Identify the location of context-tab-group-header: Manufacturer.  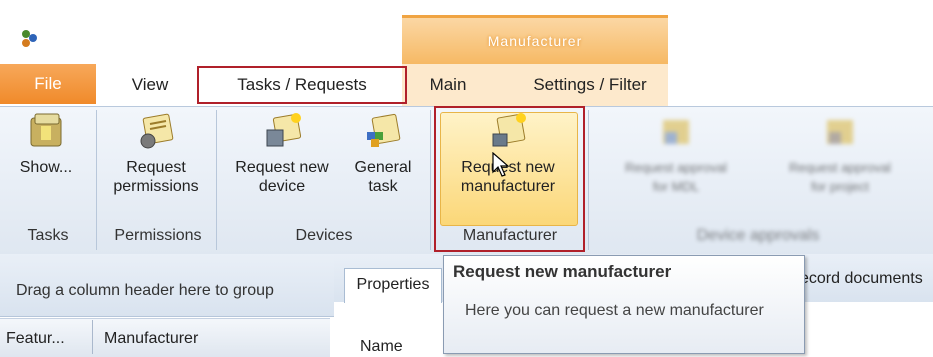
(535, 41).